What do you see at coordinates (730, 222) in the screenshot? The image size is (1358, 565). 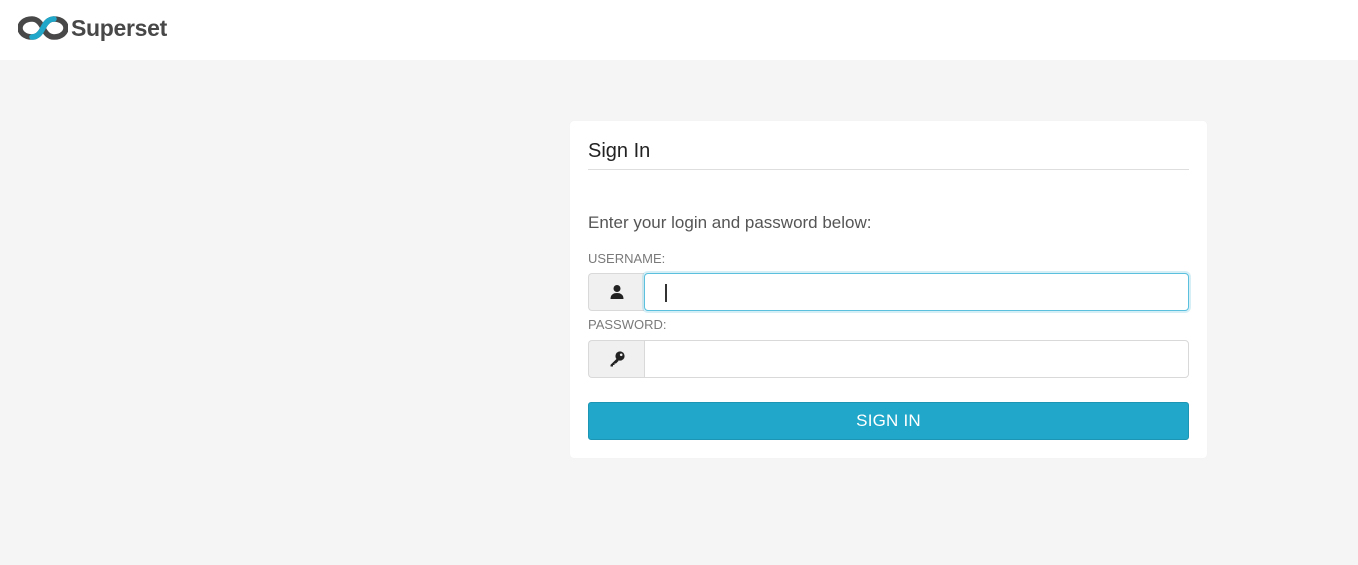 I see `login-instructions: Enter your login and password below:` at bounding box center [730, 222].